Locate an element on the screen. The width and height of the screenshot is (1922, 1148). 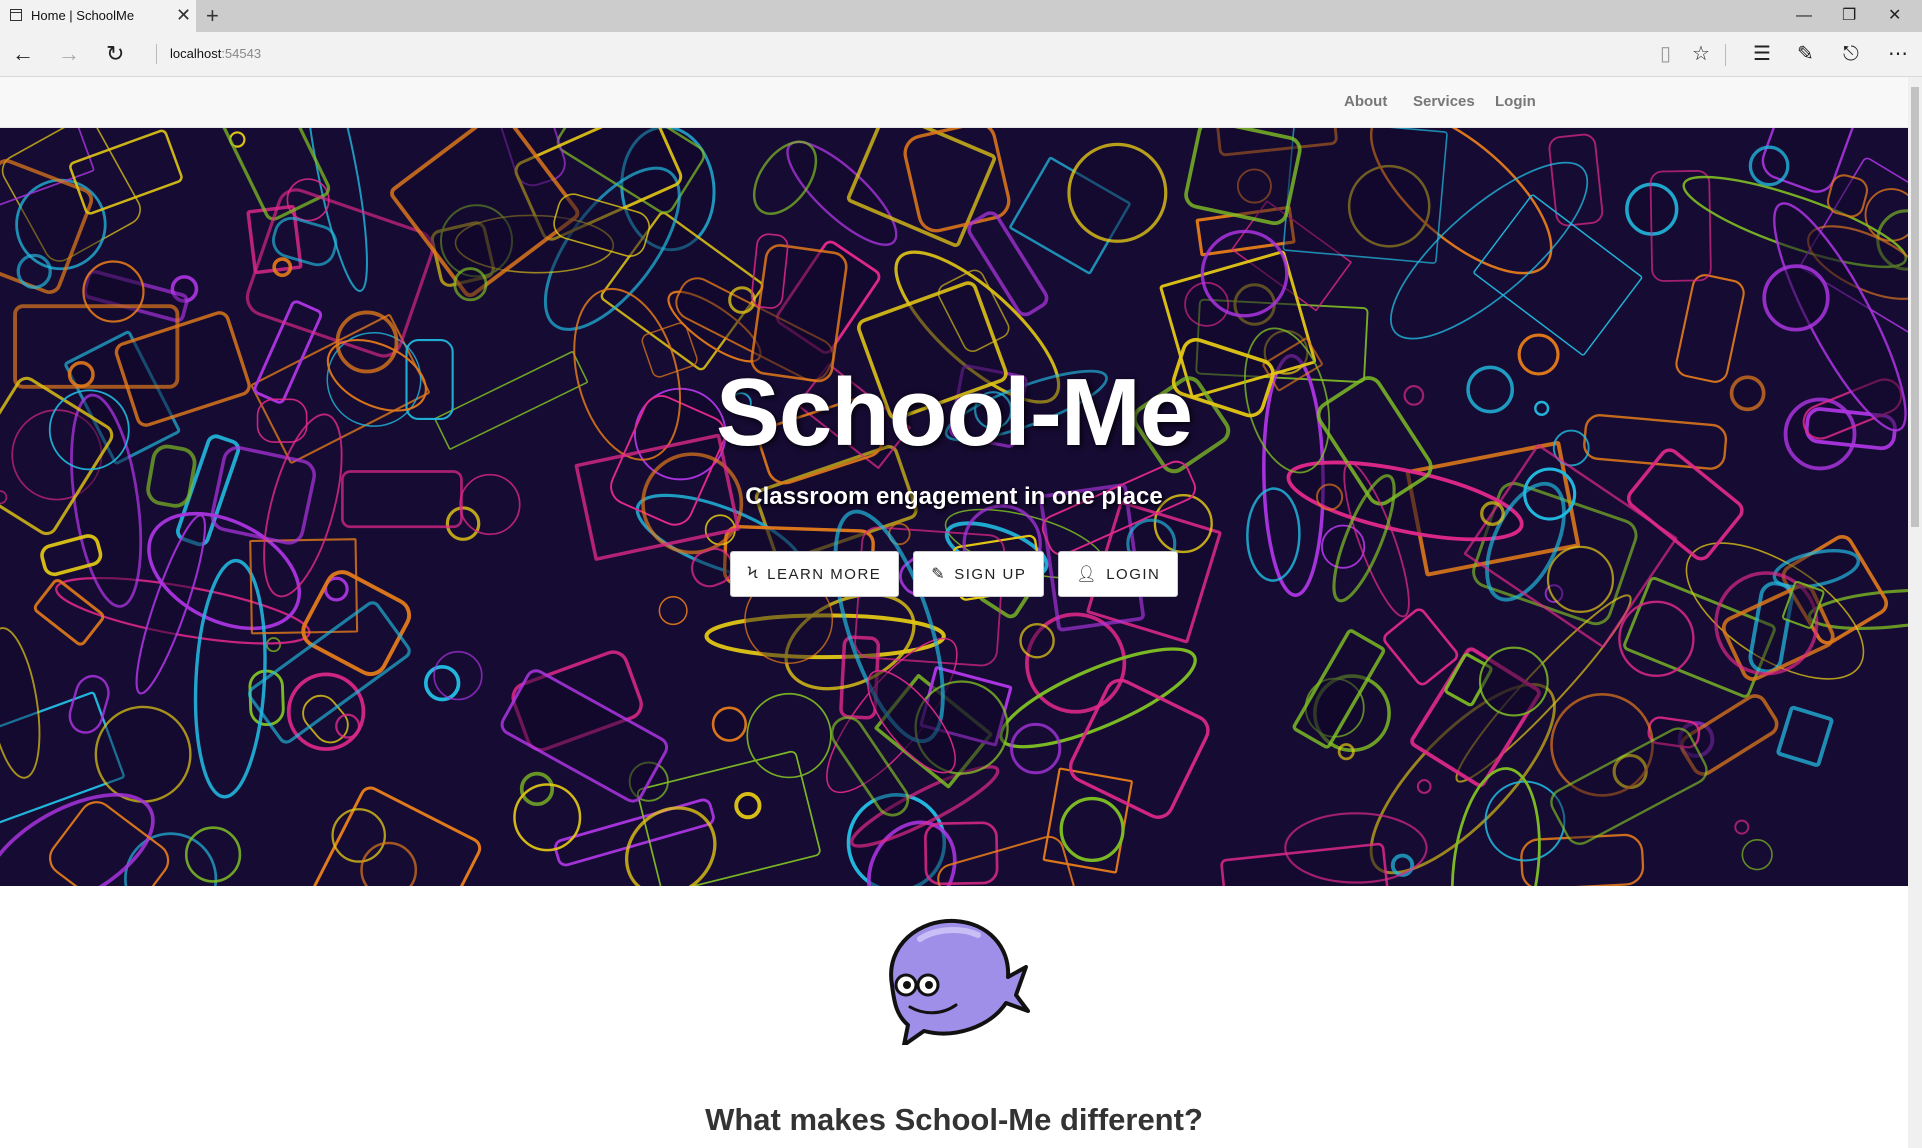
address-bar: localhost:54543 is located at coordinates (215, 53).